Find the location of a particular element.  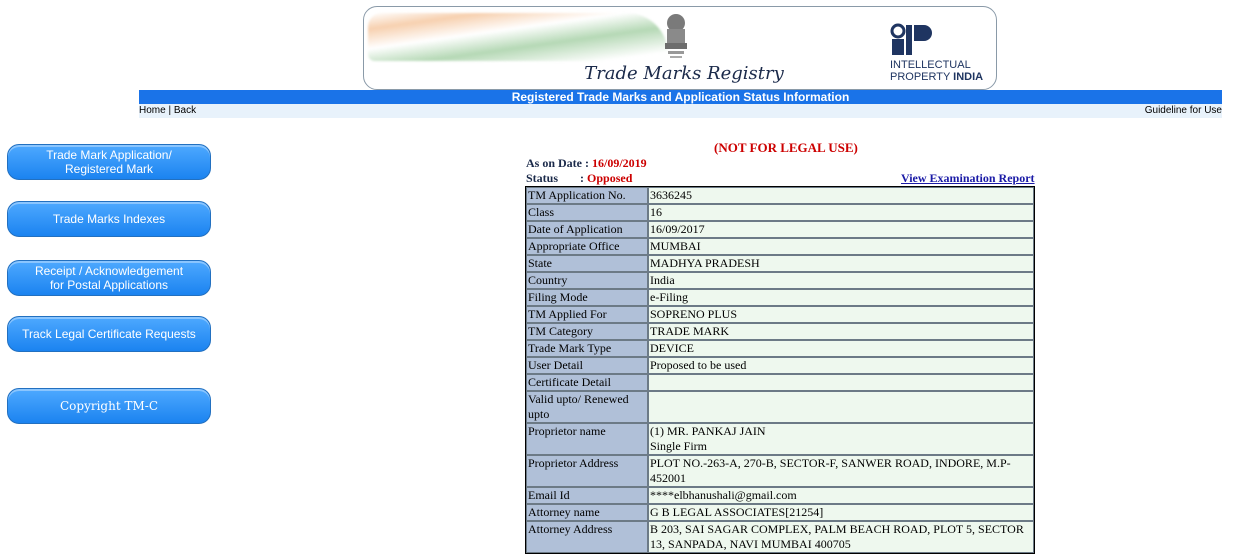

detail-value: SOPRENO PLUS is located at coordinates (841, 314).